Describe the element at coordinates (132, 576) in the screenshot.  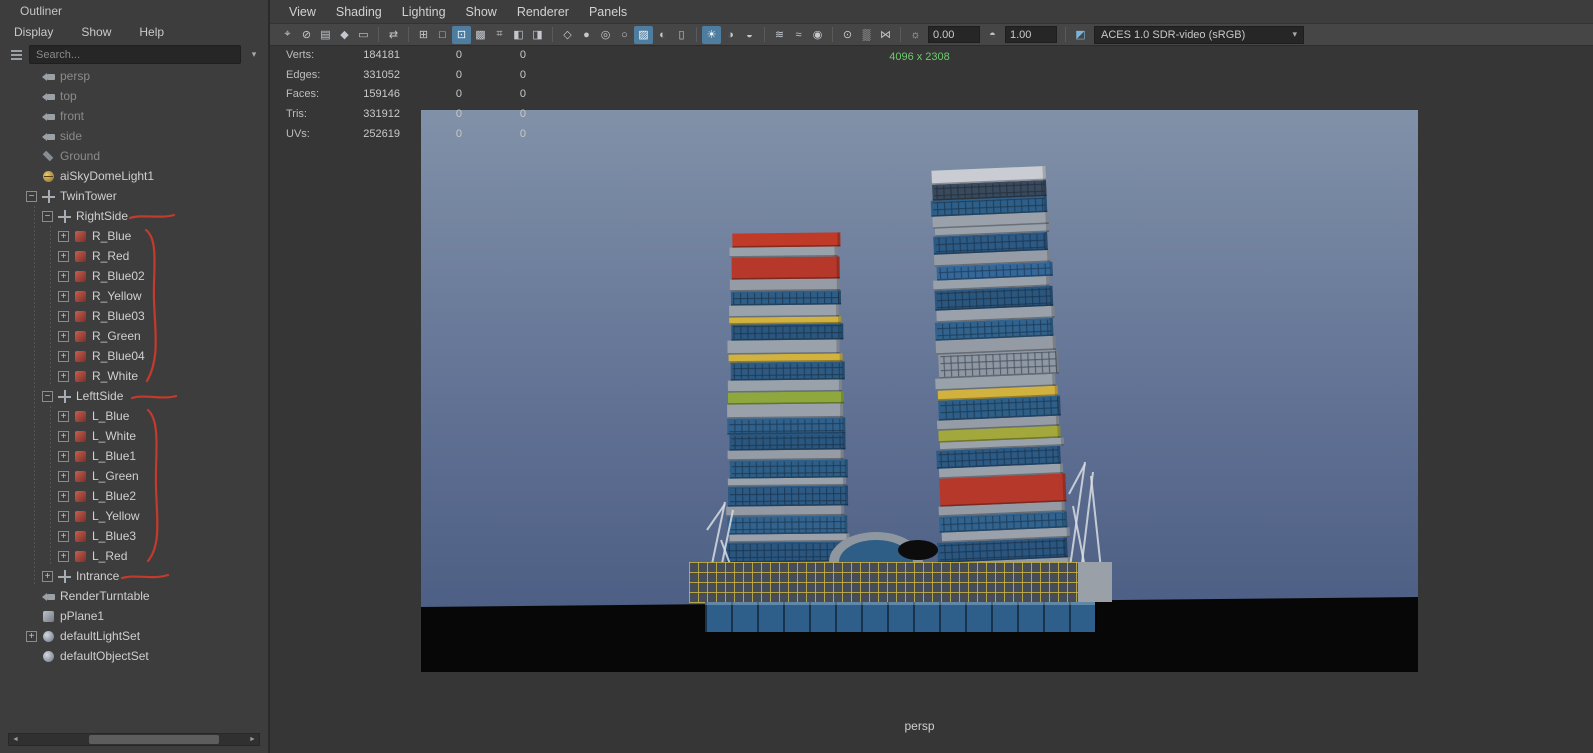
I see `tree-item-Intrance: + Intrance` at that location.